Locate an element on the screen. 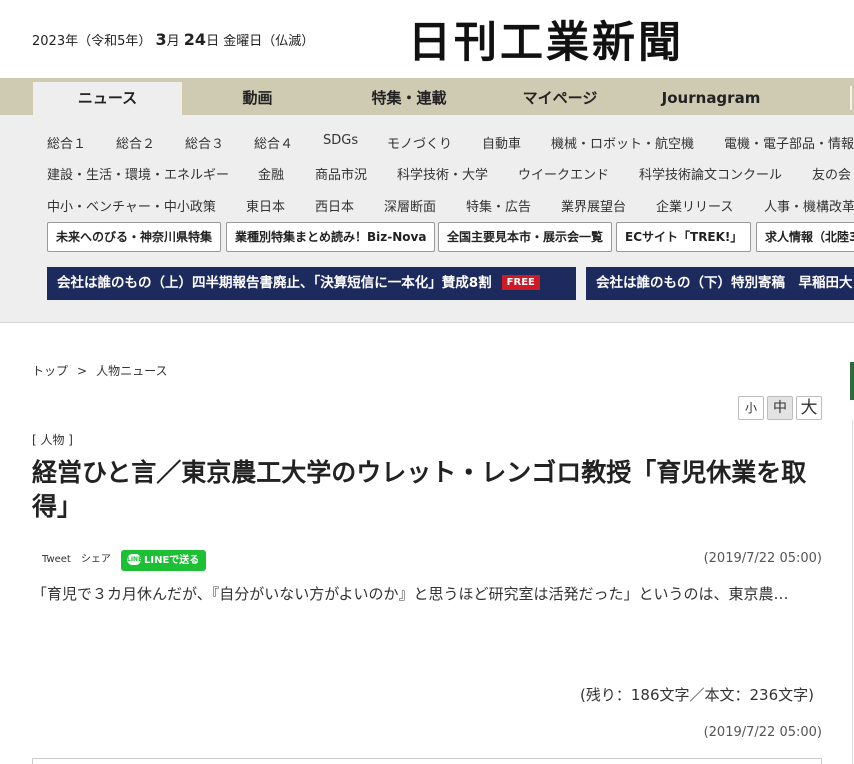  subnav-link: 総合４ is located at coordinates (273, 142).